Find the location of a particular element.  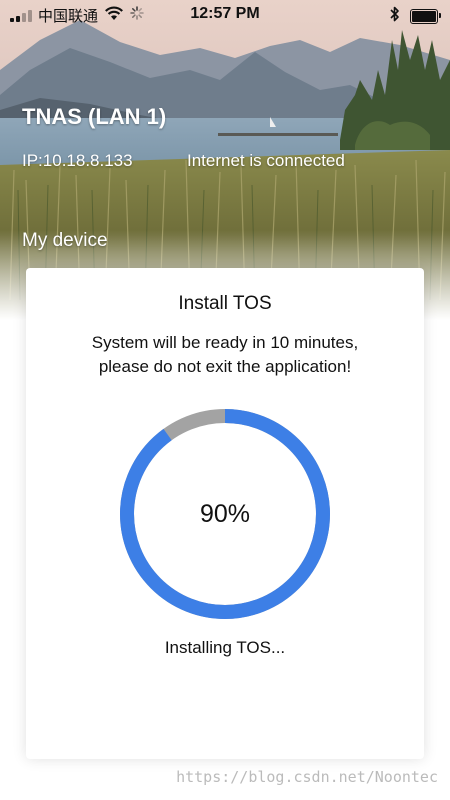

status-bar: 中国联通 12:57 PM is located at coordinates (225, 15).